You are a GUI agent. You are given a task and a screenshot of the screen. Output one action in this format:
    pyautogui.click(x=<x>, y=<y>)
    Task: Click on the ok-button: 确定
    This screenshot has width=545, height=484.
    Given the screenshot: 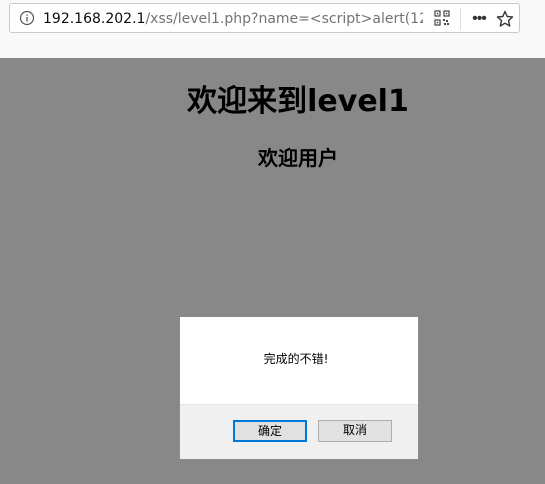 What is the action you would take?
    pyautogui.click(x=270, y=431)
    